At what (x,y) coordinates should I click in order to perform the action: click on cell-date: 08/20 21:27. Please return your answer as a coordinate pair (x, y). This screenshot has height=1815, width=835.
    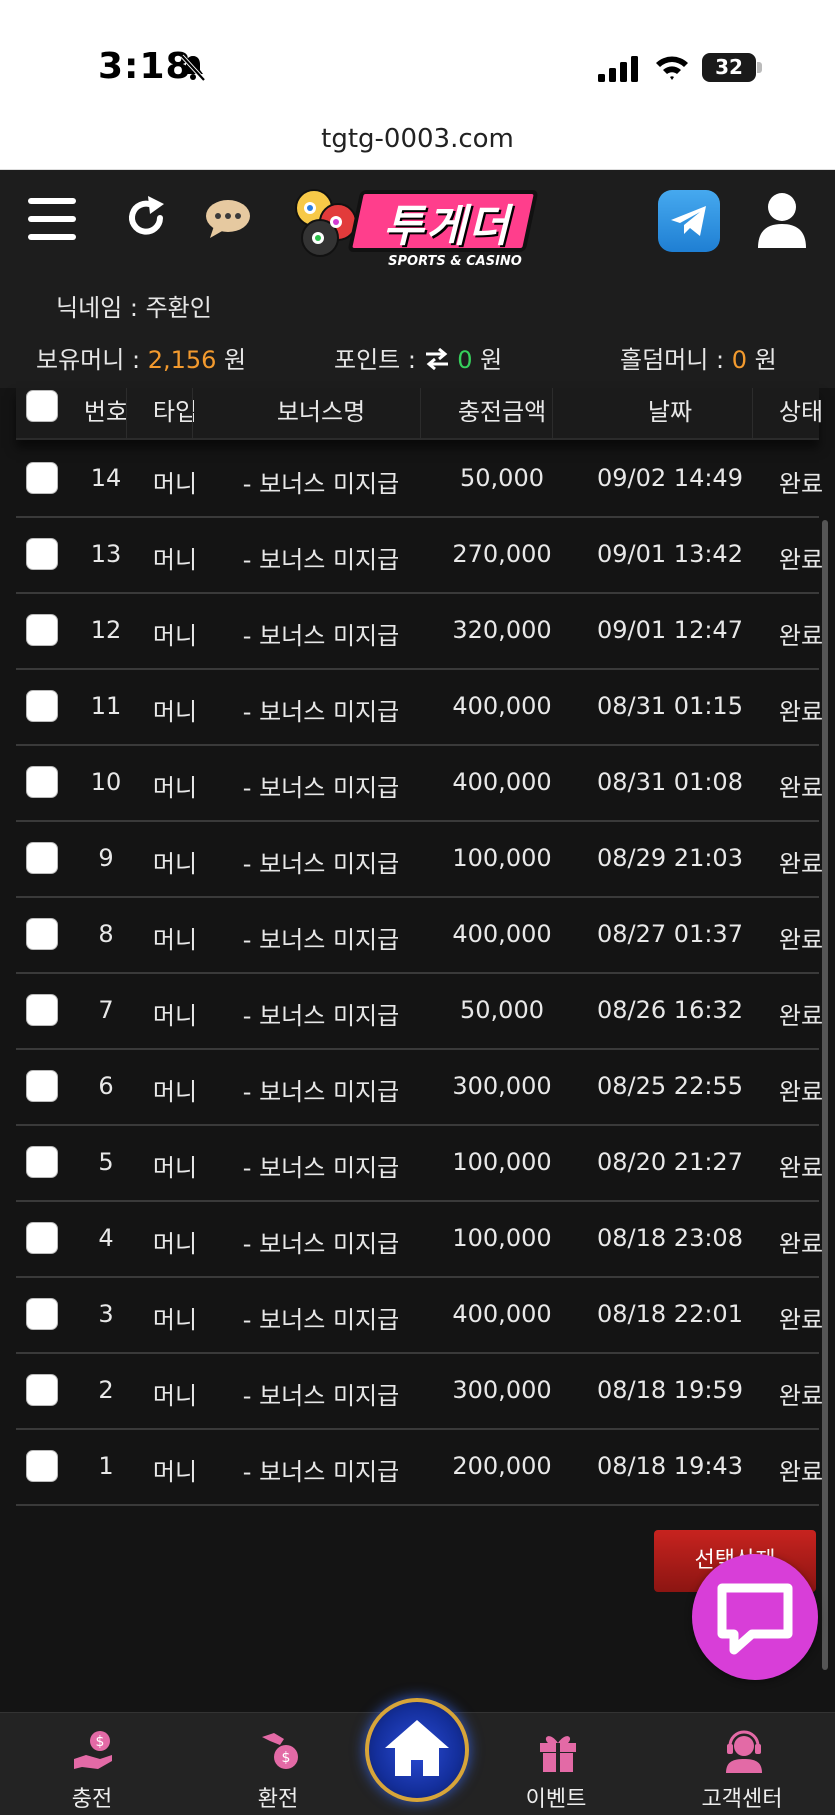
    Looking at the image, I should click on (670, 1162).